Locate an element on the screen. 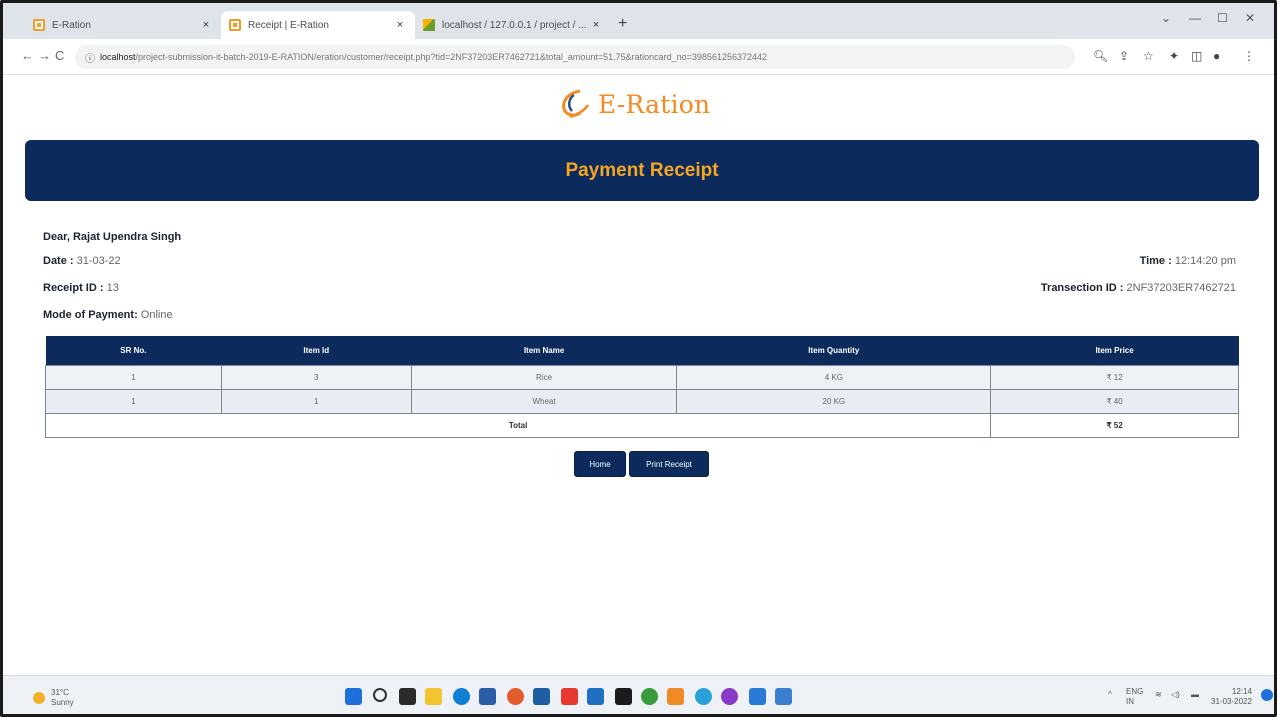 The image size is (1277, 717). close-window-button: ✕ is located at coordinates (1250, 18).